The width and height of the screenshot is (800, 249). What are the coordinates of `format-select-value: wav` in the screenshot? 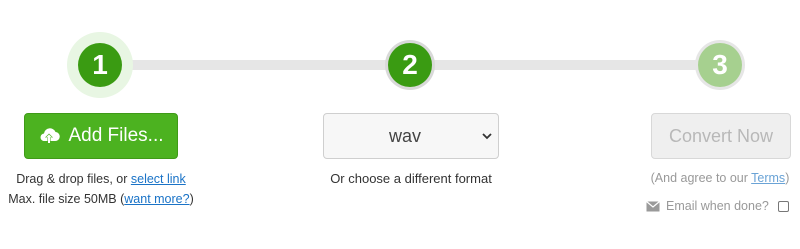 It's located at (404, 135).